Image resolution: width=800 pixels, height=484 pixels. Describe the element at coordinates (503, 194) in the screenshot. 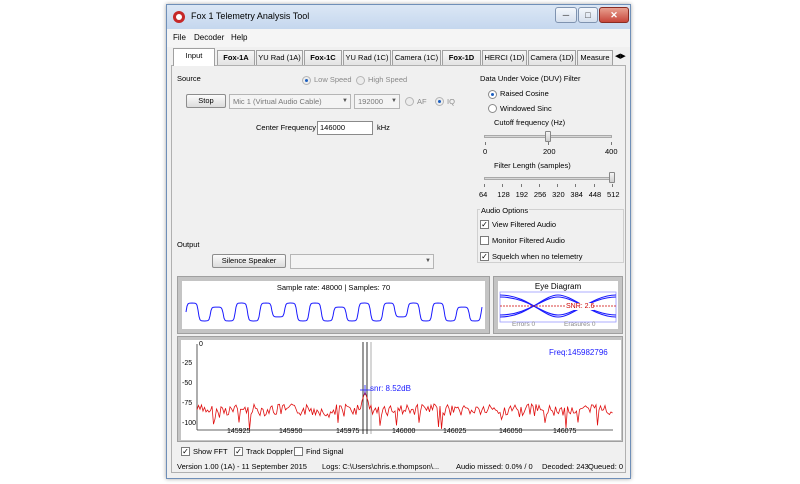

I see `filter-length-tick-label: 128` at that location.